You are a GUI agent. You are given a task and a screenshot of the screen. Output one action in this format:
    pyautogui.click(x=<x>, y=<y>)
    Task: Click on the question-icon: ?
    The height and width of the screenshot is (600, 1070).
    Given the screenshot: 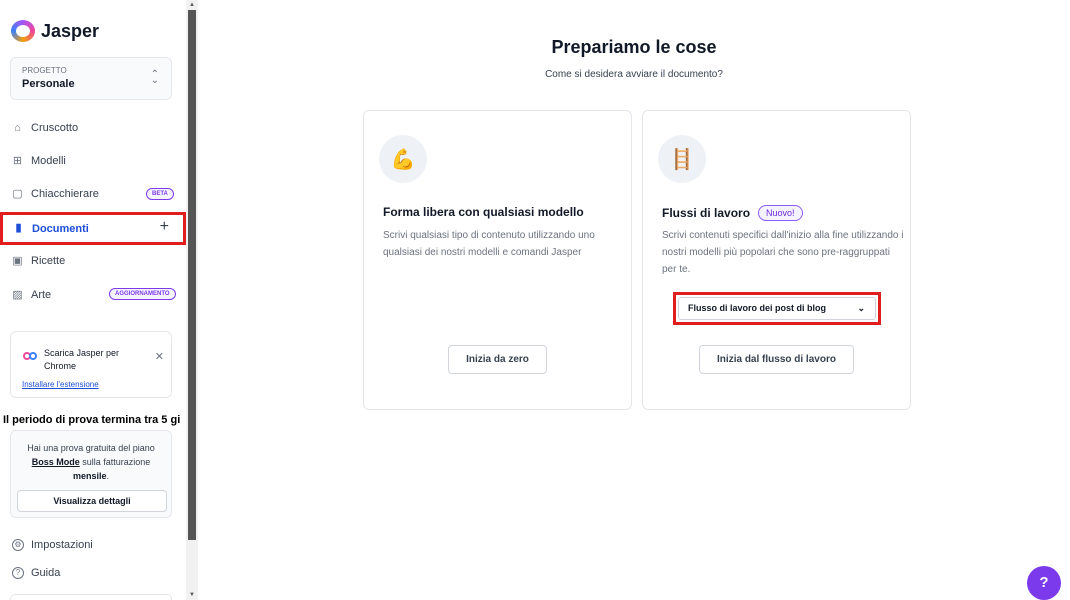 What is the action you would take?
    pyautogui.click(x=18, y=573)
    